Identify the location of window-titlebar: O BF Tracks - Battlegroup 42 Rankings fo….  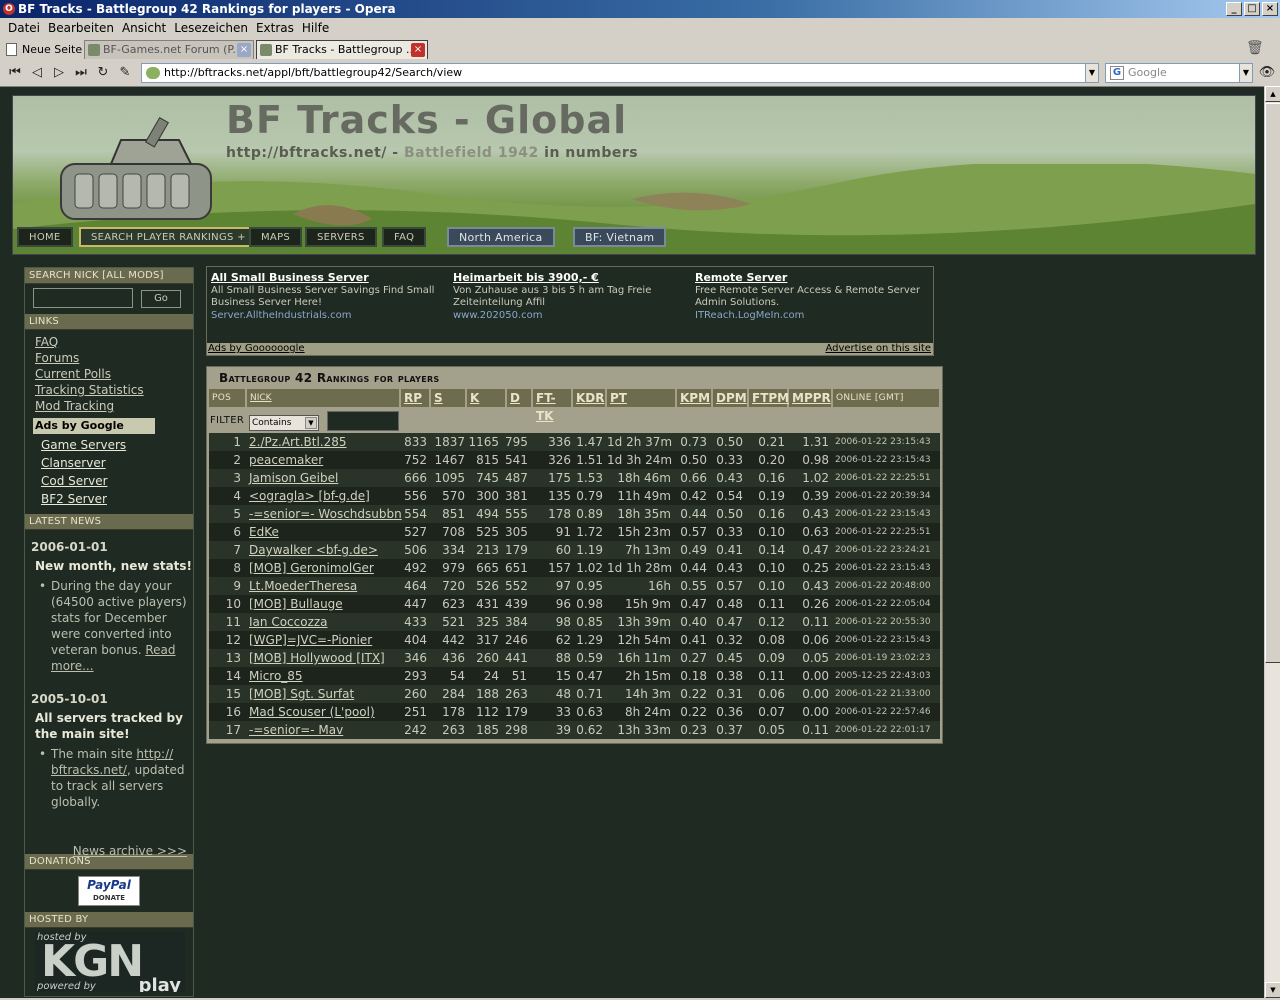
(640, 9).